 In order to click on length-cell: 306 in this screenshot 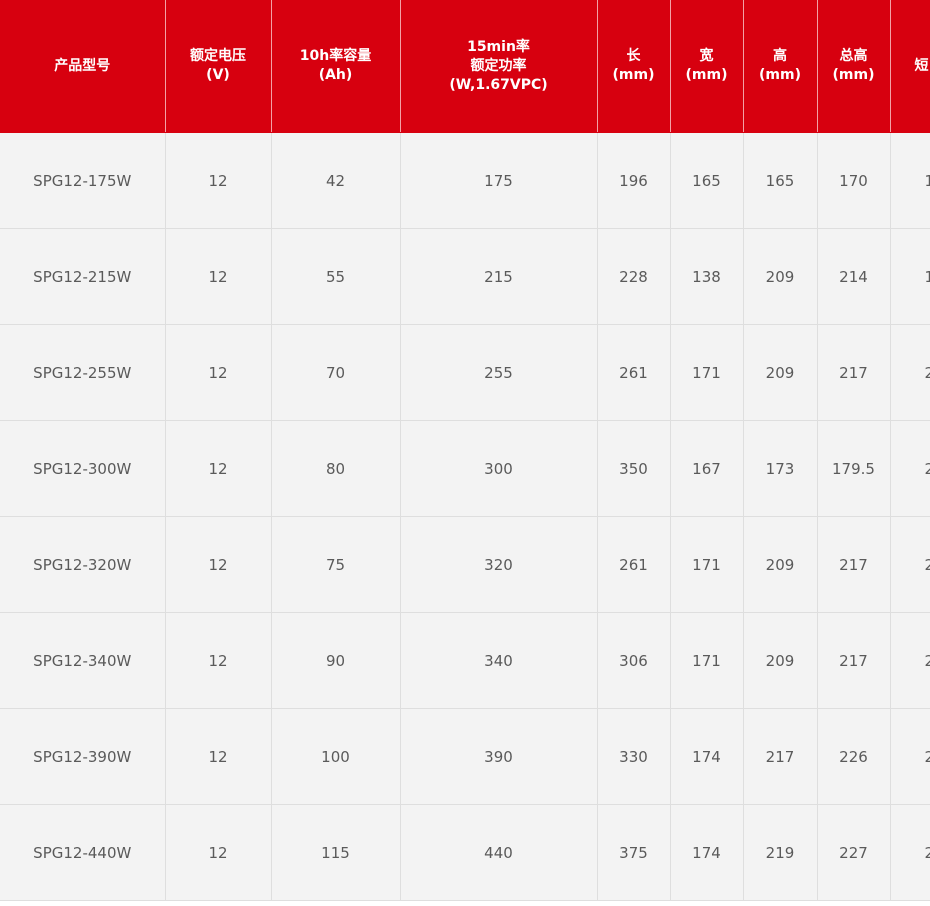, I will do `click(634, 660)`.